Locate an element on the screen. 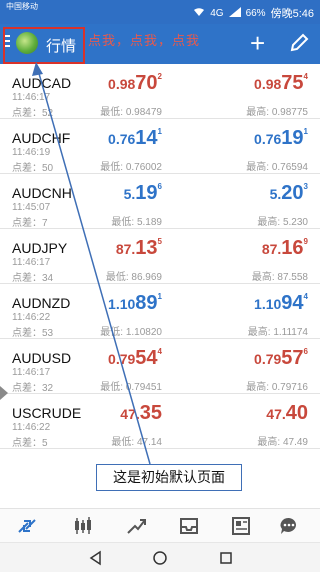 The height and width of the screenshot is (572, 320). edit-pencil-icon is located at coordinates (299, 43).